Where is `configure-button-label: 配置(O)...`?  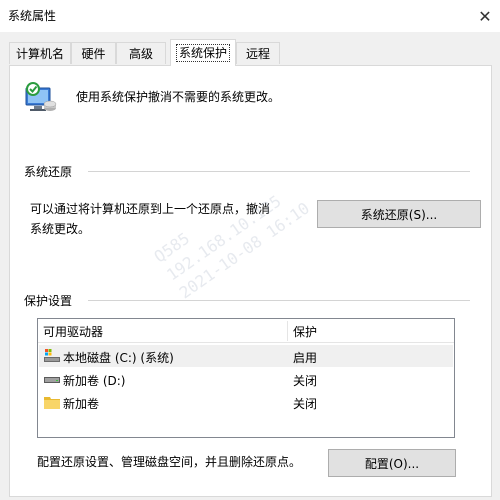 configure-button-label: 配置(O)... is located at coordinates (392, 463).